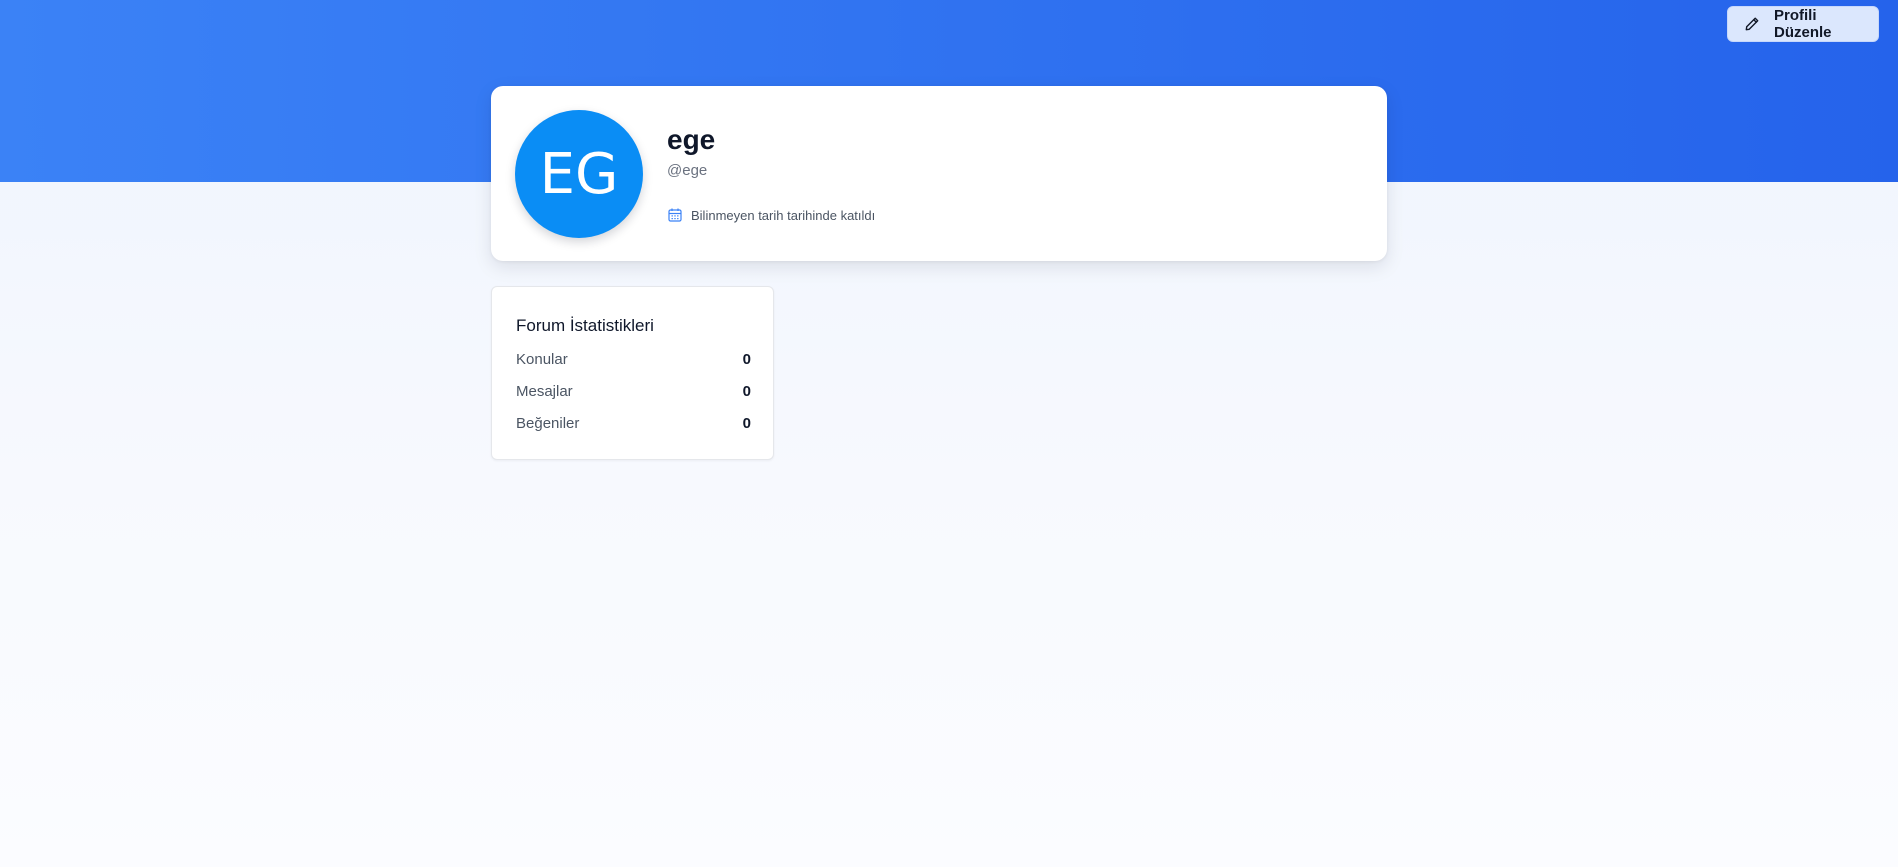  What do you see at coordinates (1752, 24) in the screenshot?
I see `pencil-icon` at bounding box center [1752, 24].